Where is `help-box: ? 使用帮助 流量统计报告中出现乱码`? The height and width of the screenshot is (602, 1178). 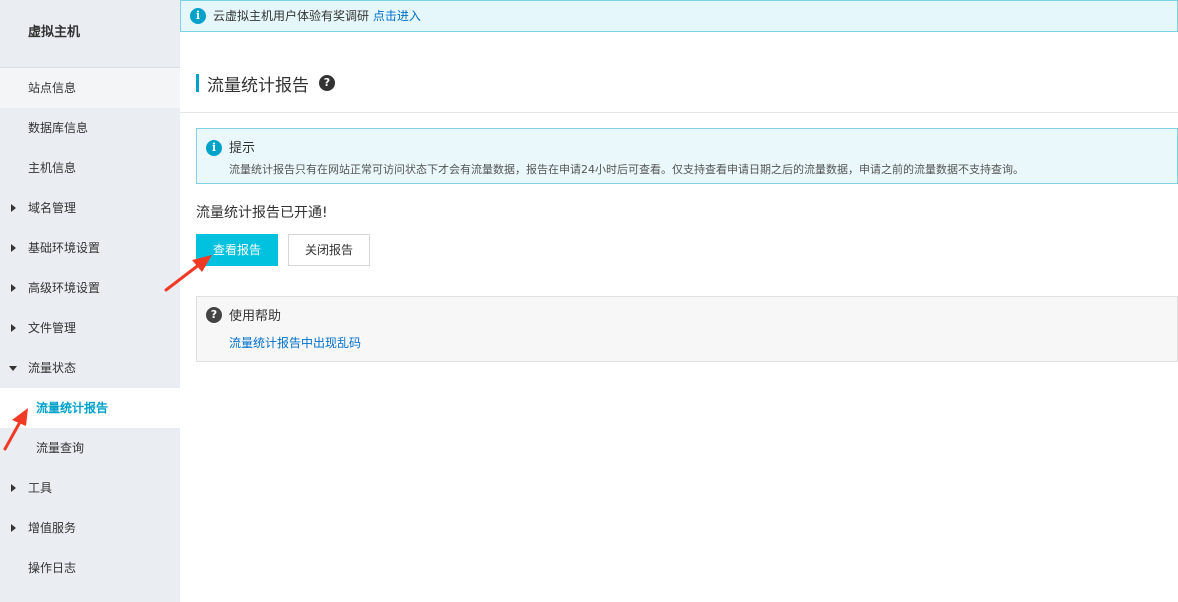
help-box: ? 使用帮助 流量统计报告中出现乱码 is located at coordinates (687, 329).